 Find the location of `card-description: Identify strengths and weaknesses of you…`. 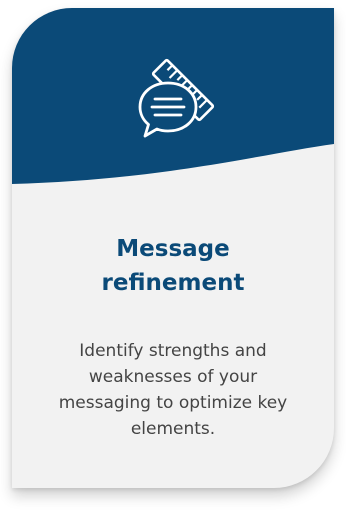

card-description: Identify strengths and weaknesses of you… is located at coordinates (173, 390).